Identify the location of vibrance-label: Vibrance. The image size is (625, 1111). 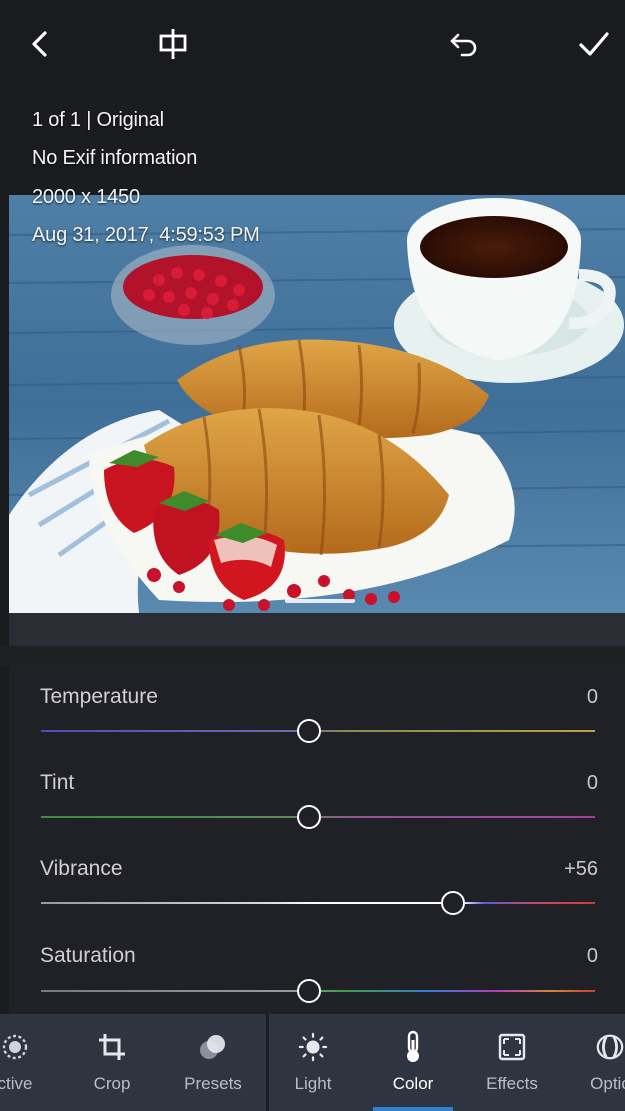
(81, 868).